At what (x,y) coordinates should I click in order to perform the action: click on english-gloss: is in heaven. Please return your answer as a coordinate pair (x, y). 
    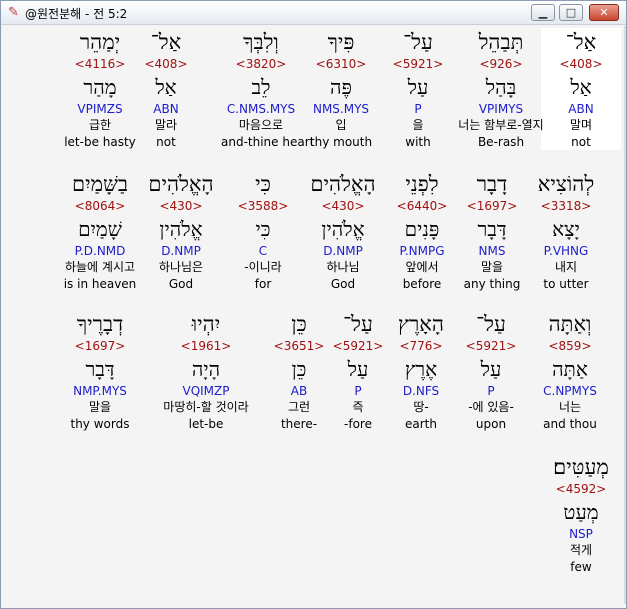
    Looking at the image, I should click on (100, 284).